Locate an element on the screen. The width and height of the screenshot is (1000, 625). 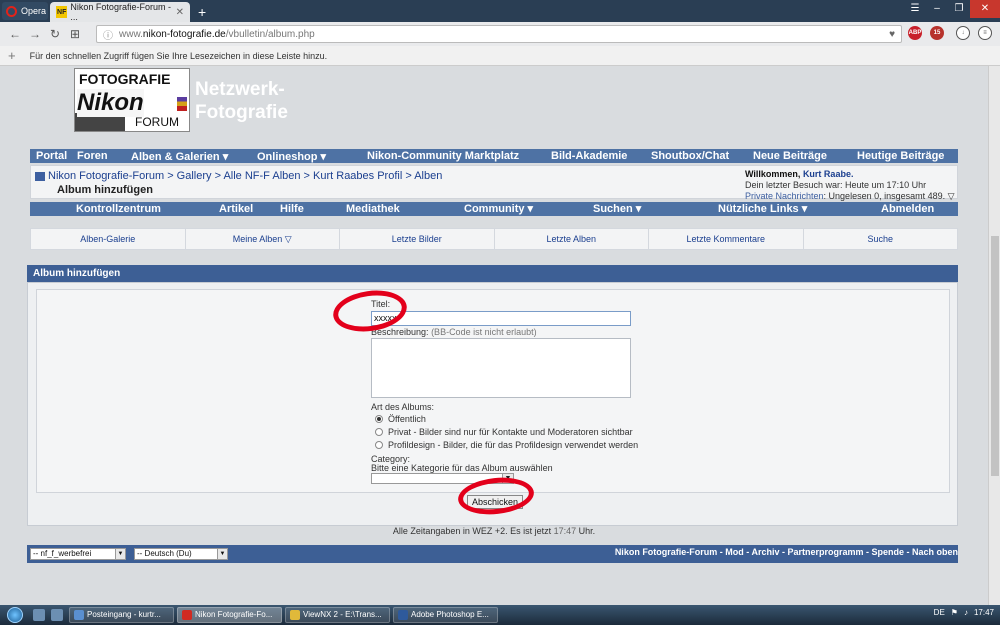
start-button is located at coordinates (15, 615).